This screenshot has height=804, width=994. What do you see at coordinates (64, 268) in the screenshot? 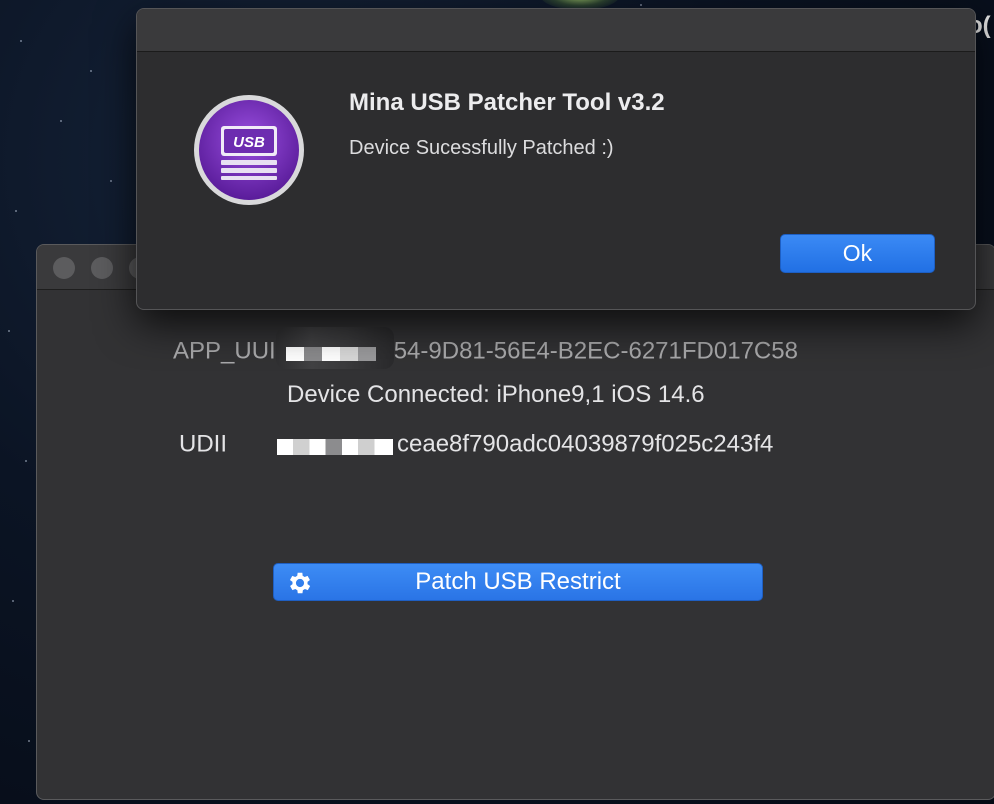
I see `close-window-button` at bounding box center [64, 268].